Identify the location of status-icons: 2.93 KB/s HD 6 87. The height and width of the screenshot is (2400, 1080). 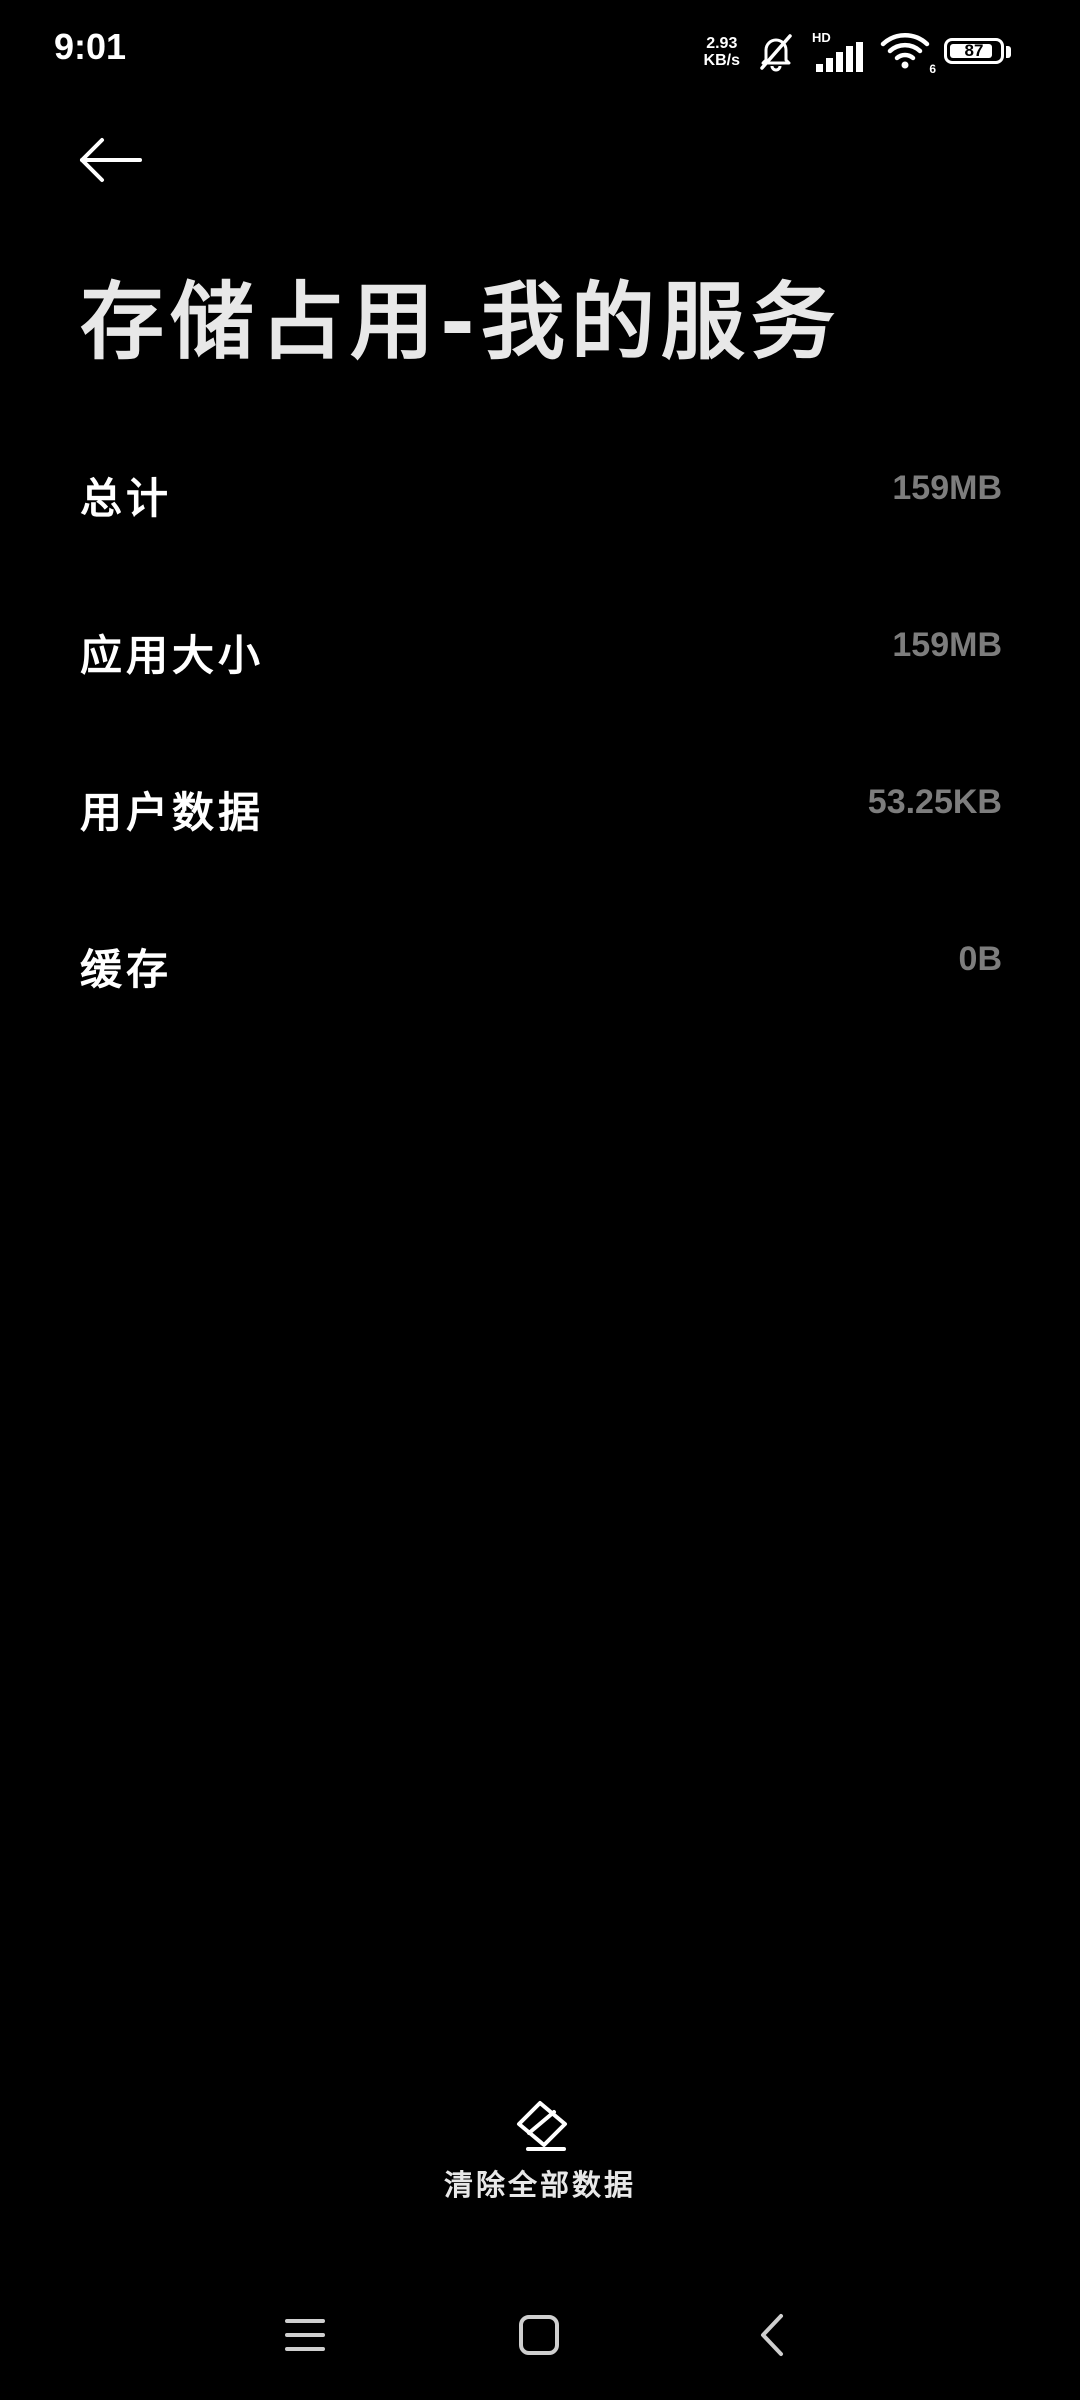
(859, 52).